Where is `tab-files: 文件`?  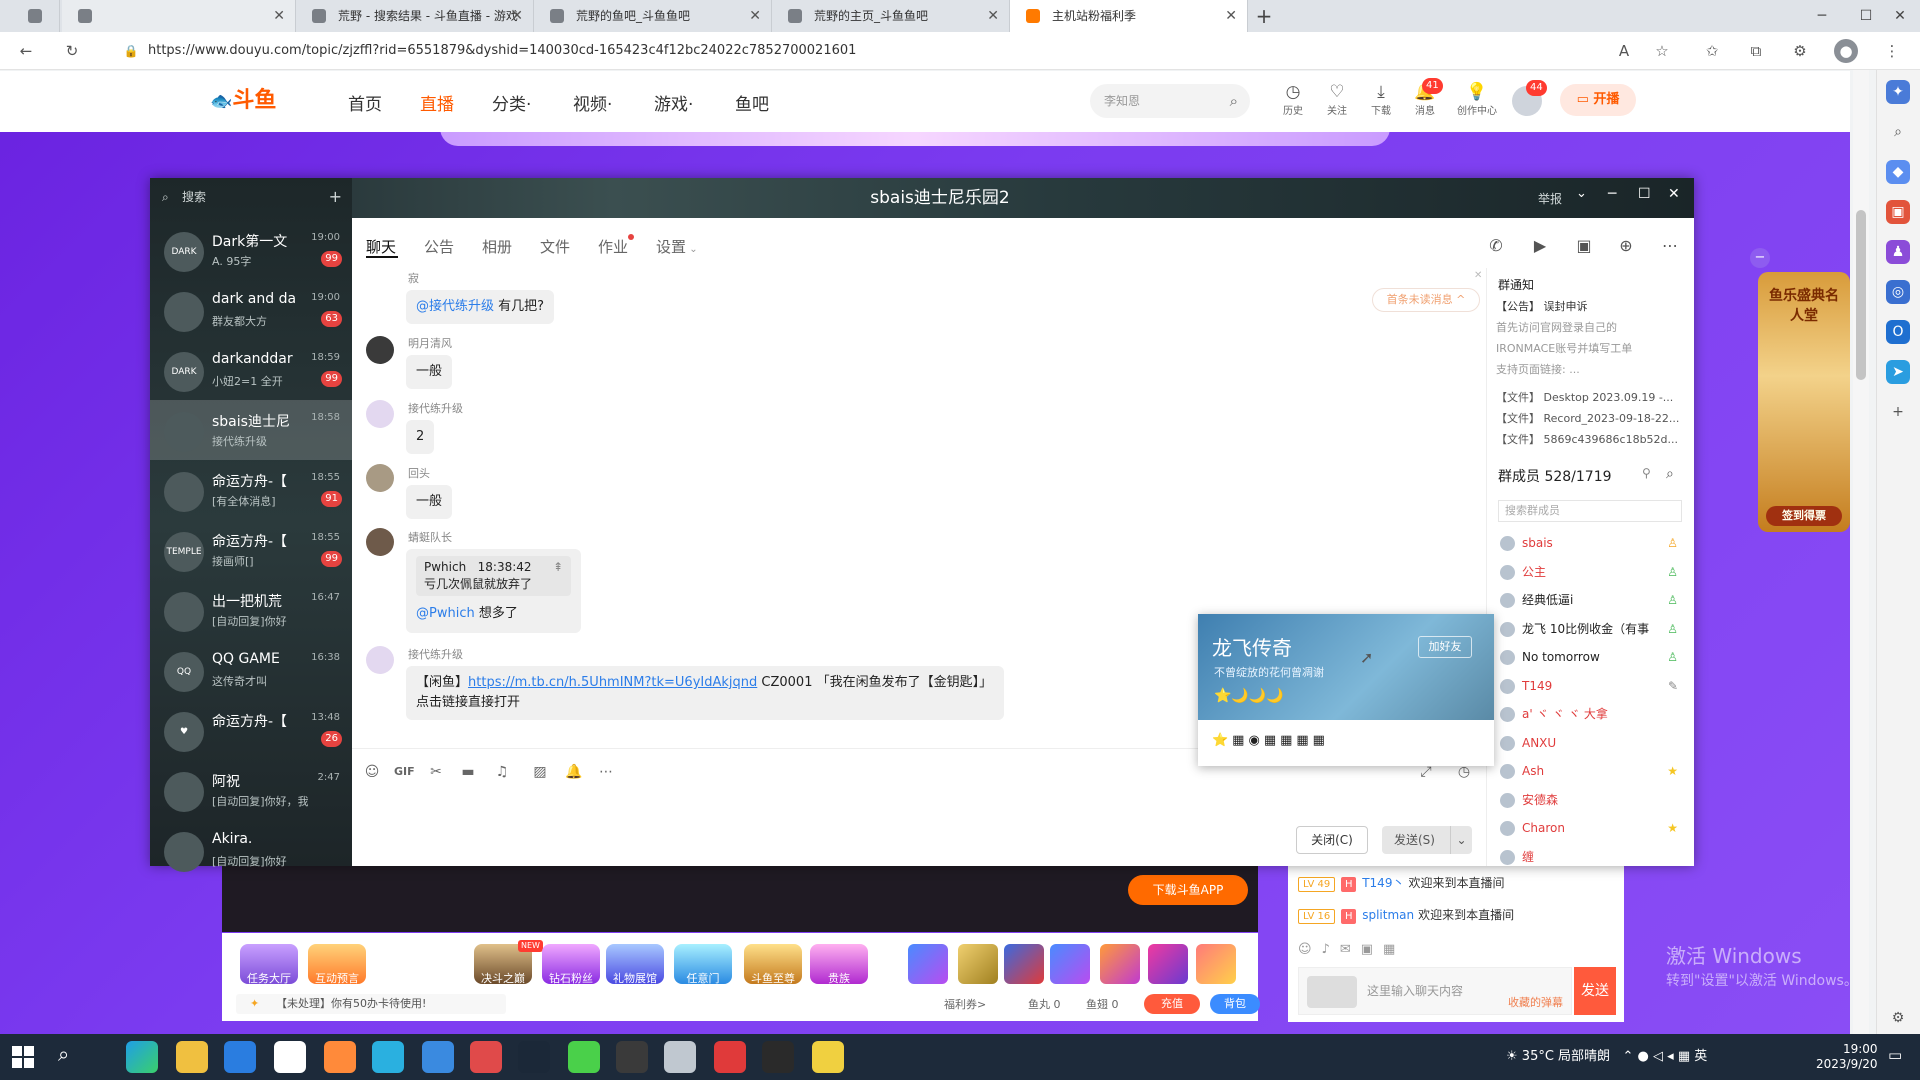
tab-files: 文件 is located at coordinates (555, 246).